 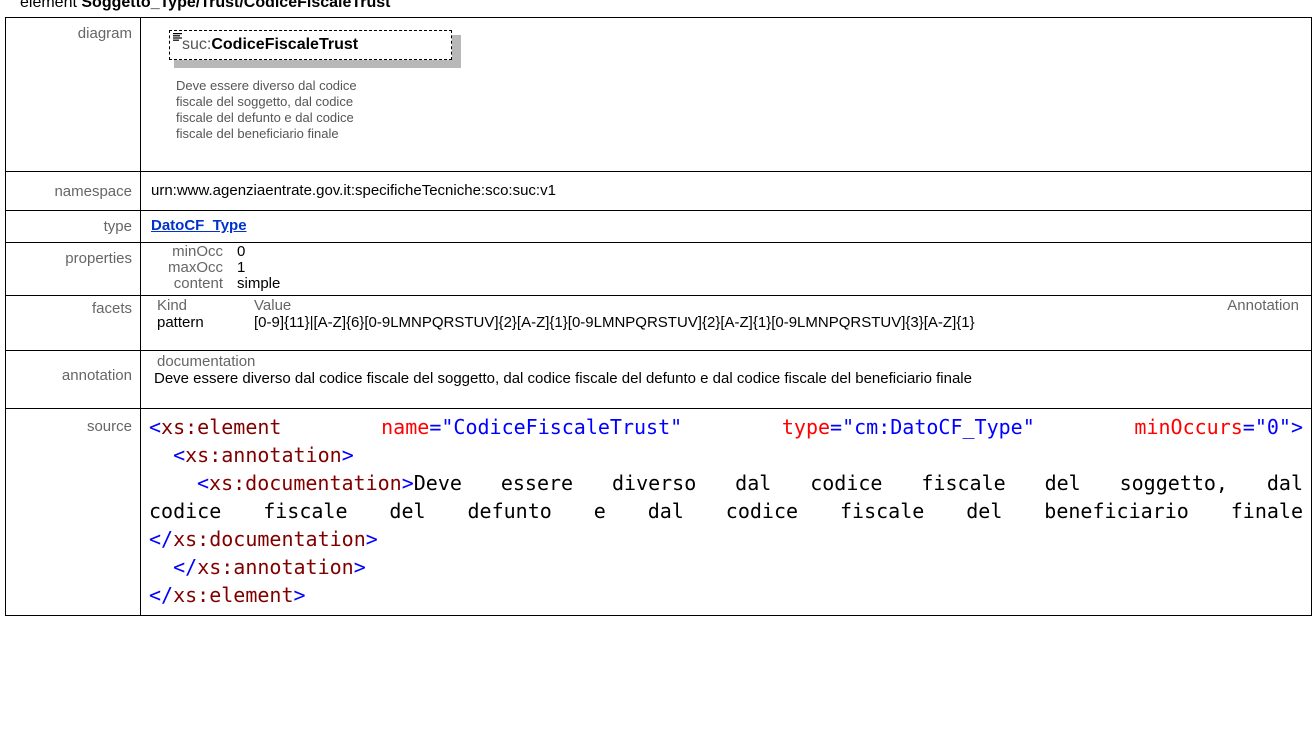 I want to click on element-node: suc:CodiceFiscaleTrust, so click(x=315, y=49).